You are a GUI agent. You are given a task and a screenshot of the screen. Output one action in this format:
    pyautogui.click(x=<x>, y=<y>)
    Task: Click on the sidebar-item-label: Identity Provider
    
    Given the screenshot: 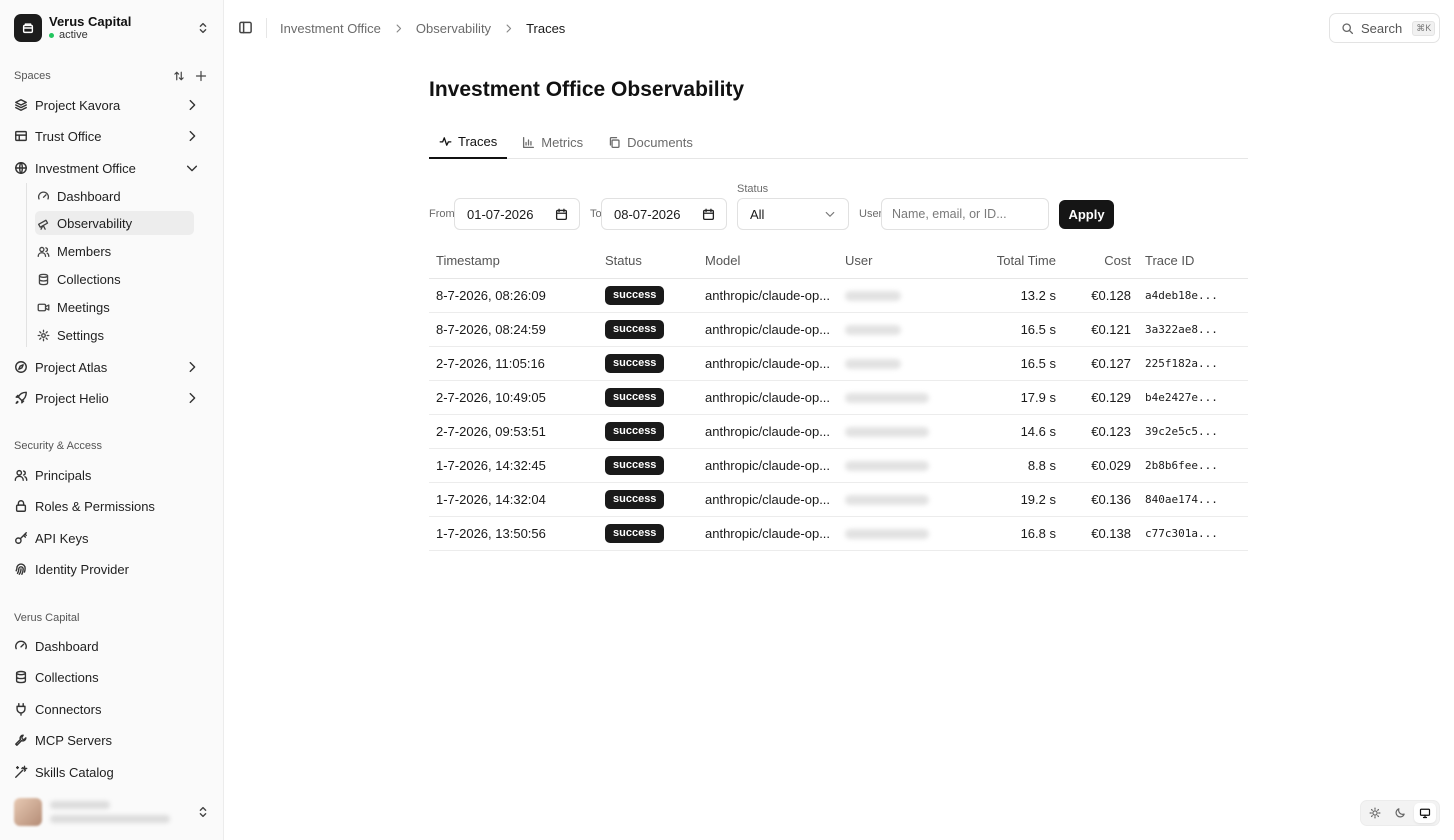 What is the action you would take?
    pyautogui.click(x=82, y=569)
    